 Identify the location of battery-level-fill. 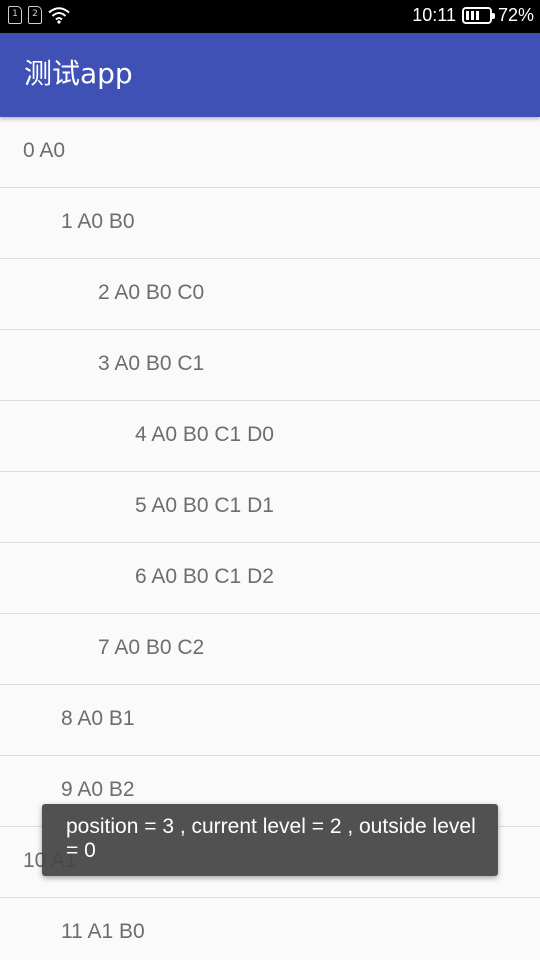
(473, 15).